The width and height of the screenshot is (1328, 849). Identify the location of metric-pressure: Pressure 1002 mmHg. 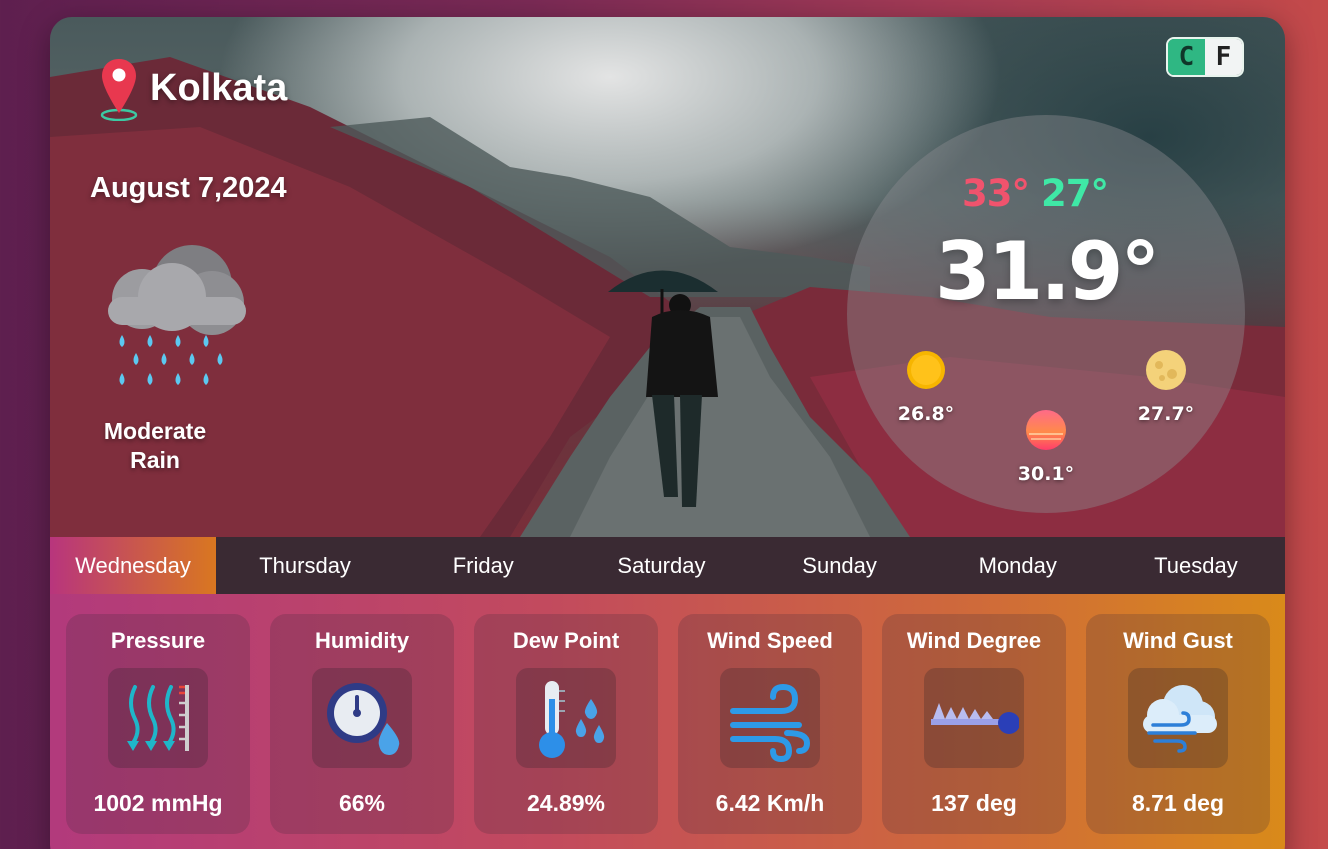
(158, 724).